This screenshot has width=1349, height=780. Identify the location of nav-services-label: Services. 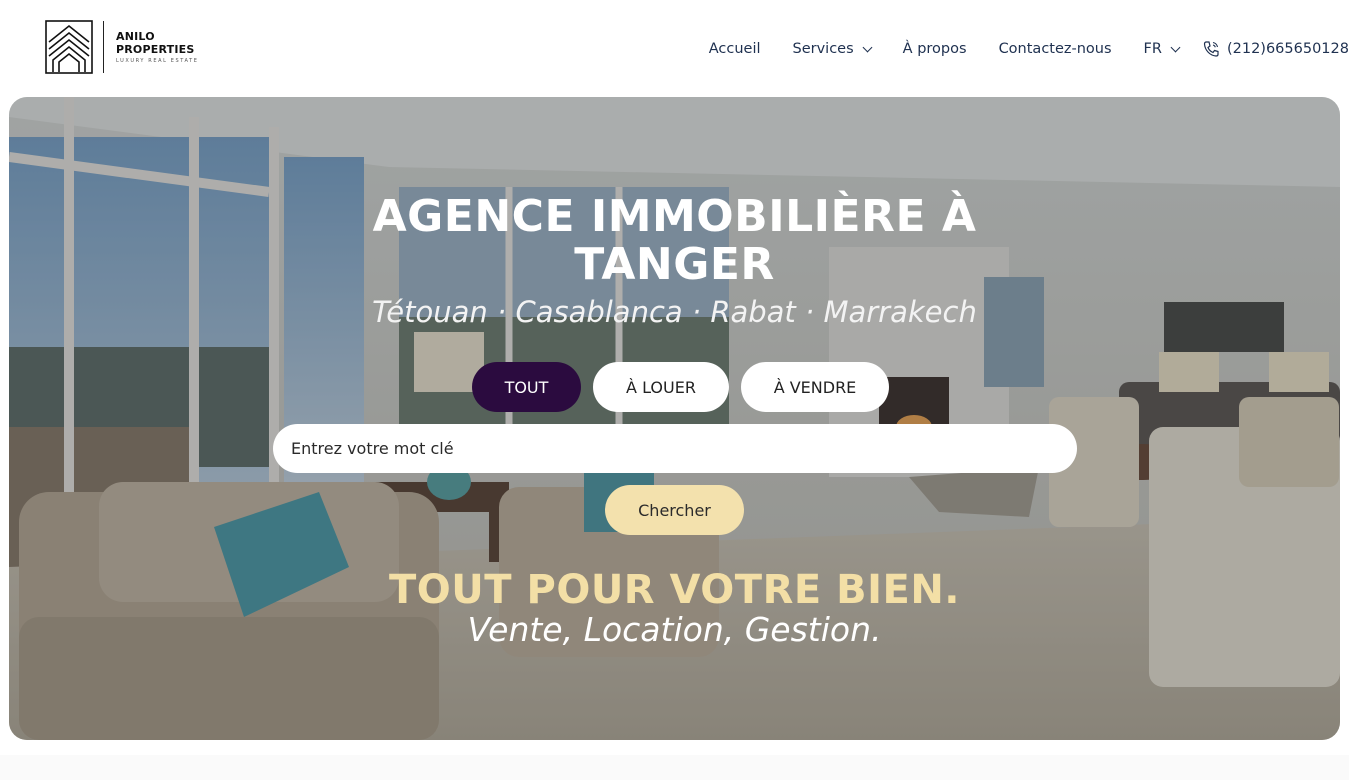
(823, 49).